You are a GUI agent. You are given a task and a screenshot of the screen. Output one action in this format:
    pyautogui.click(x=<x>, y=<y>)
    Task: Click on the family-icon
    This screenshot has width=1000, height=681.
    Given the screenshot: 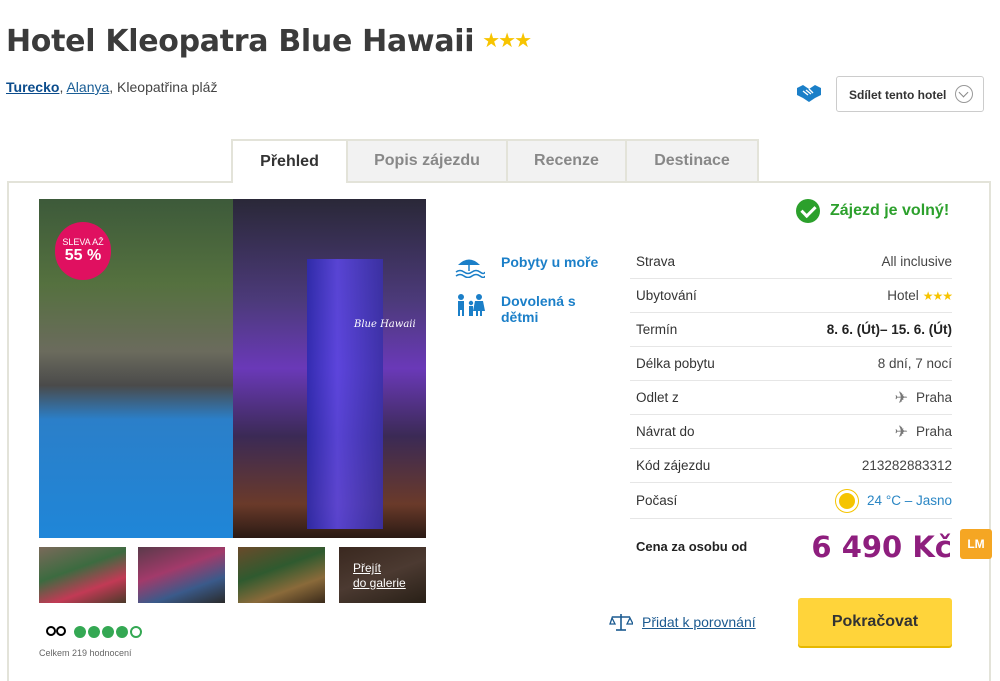 What is the action you would take?
    pyautogui.click(x=471, y=305)
    